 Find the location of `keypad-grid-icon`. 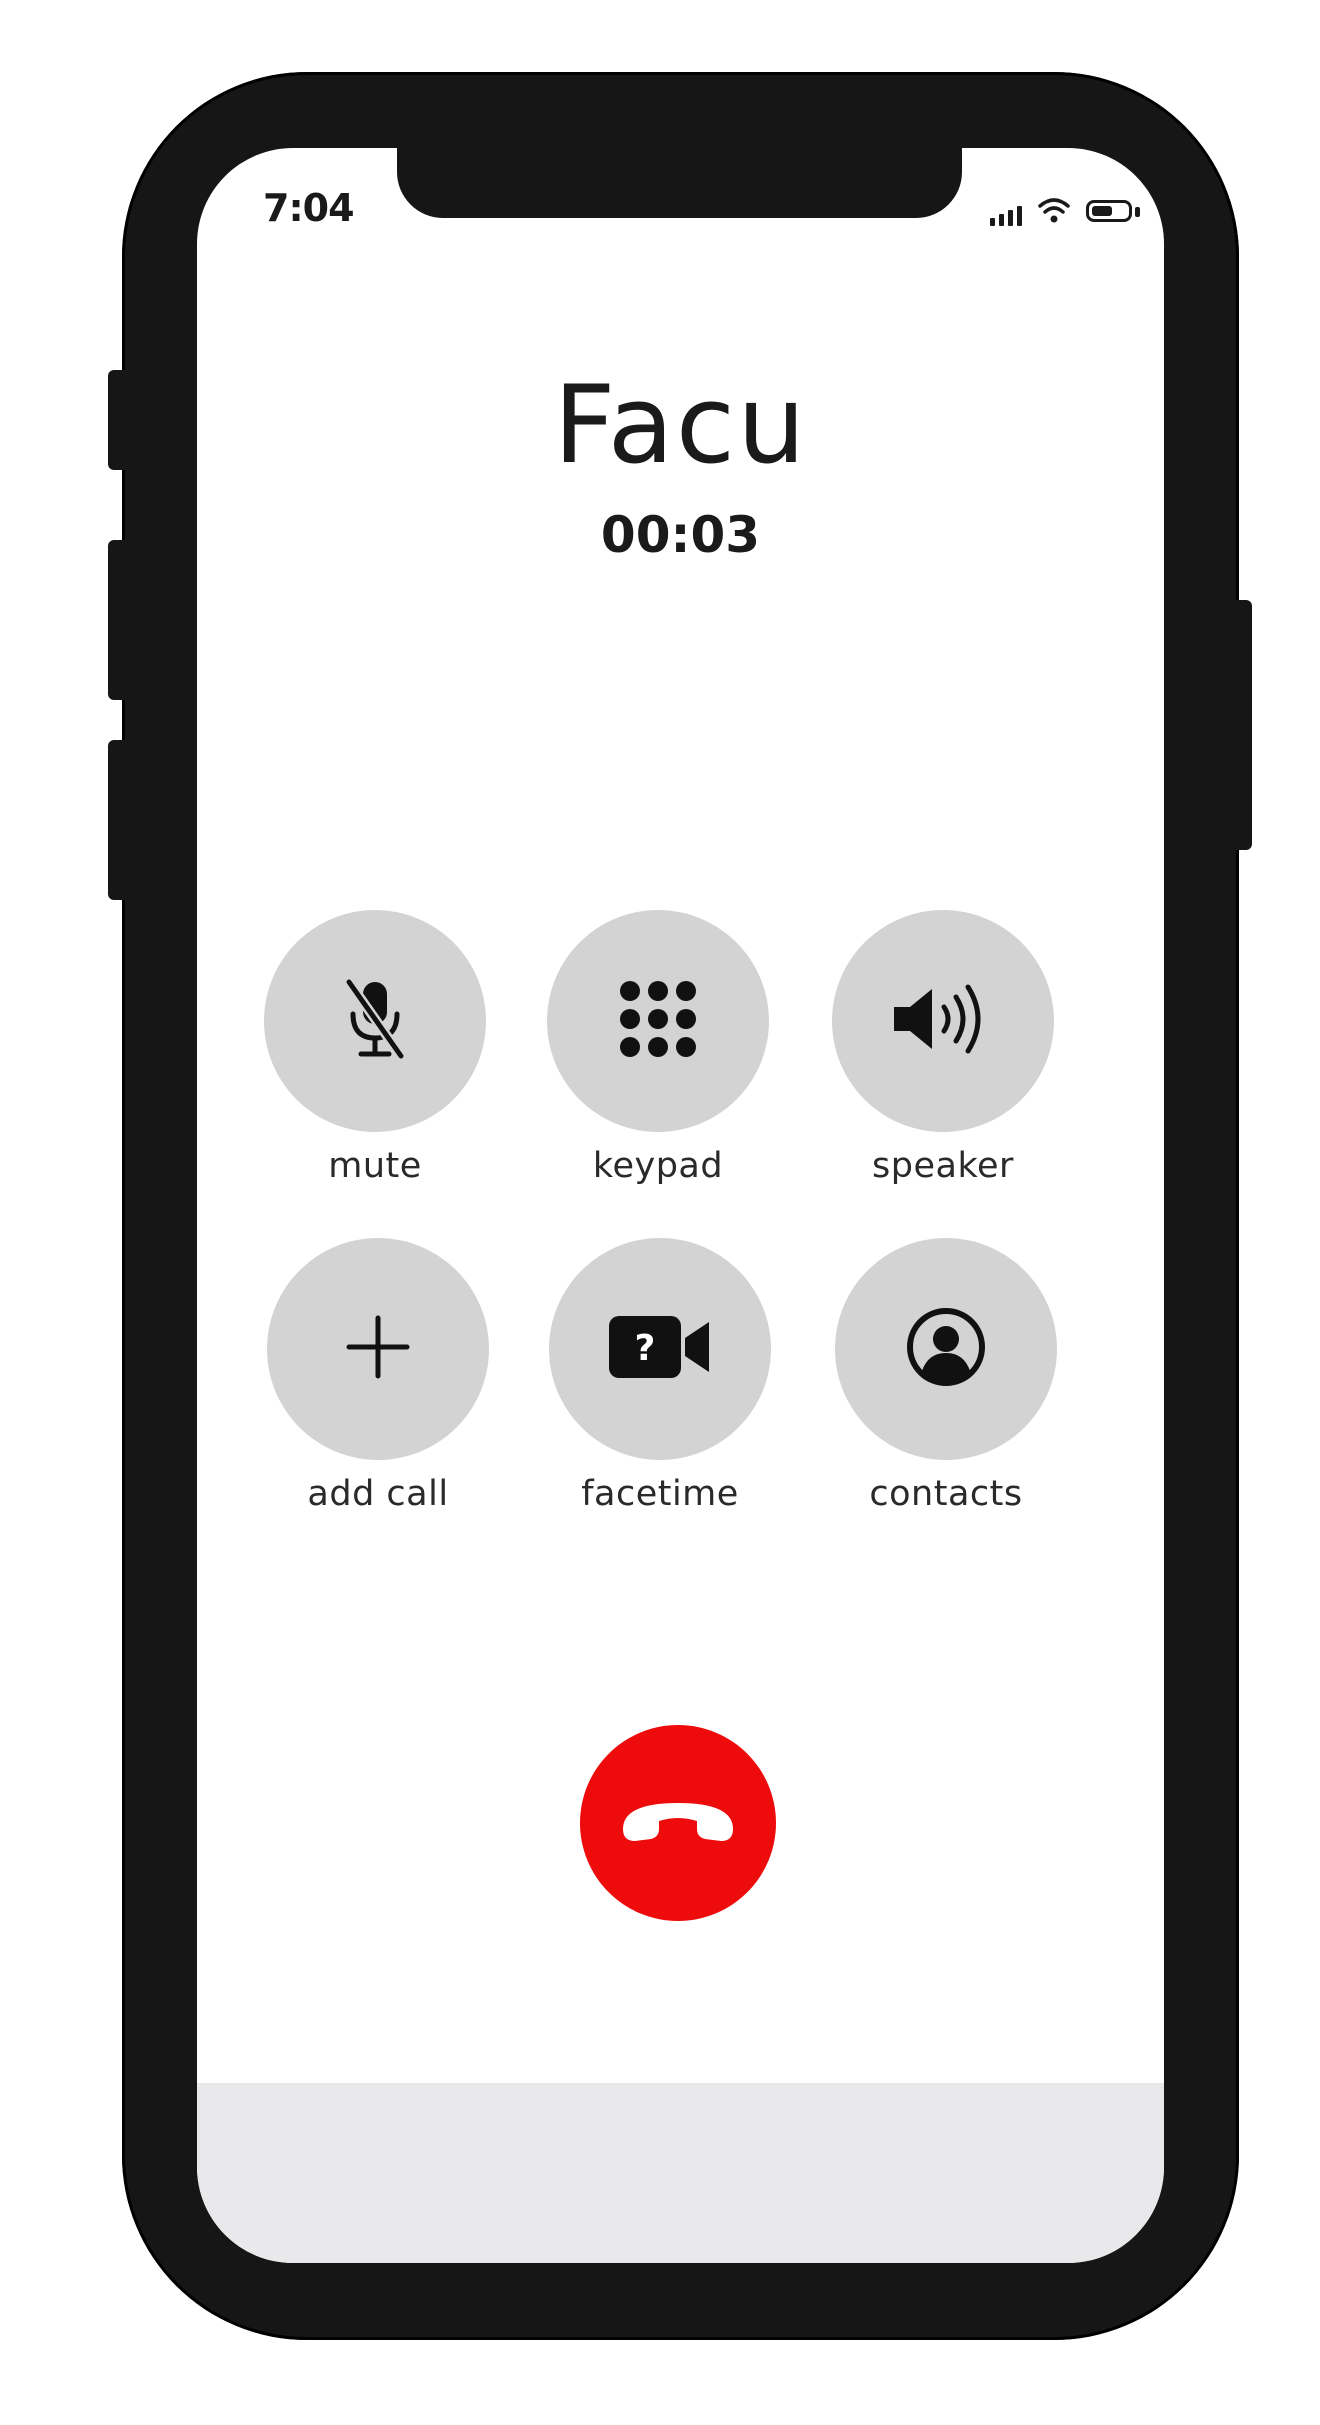

keypad-grid-icon is located at coordinates (658, 1021).